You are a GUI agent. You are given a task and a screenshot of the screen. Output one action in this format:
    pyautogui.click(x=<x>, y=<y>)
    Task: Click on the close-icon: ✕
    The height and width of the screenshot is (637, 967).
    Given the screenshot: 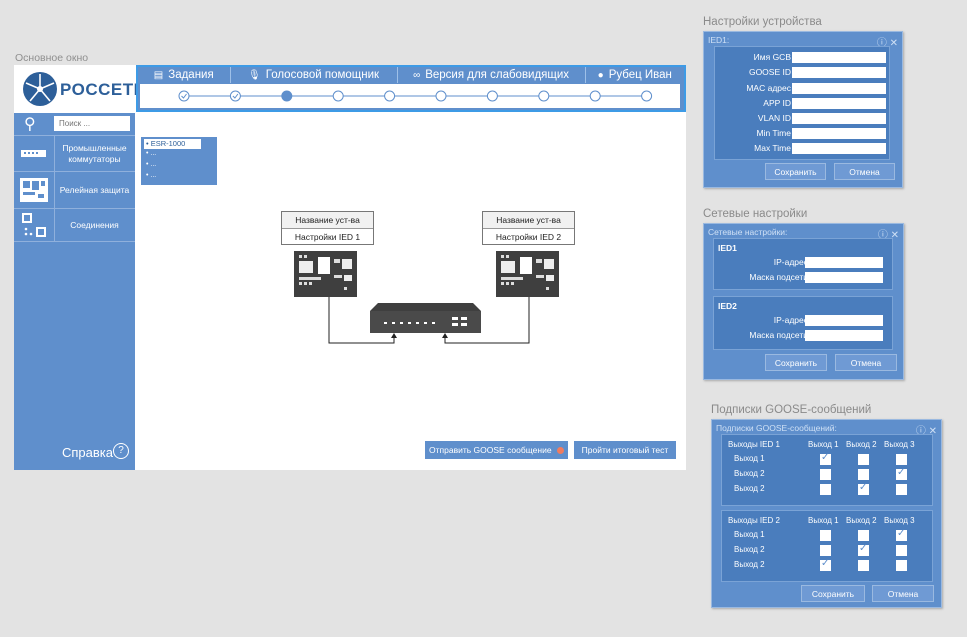 What is the action you would take?
    pyautogui.click(x=894, y=43)
    